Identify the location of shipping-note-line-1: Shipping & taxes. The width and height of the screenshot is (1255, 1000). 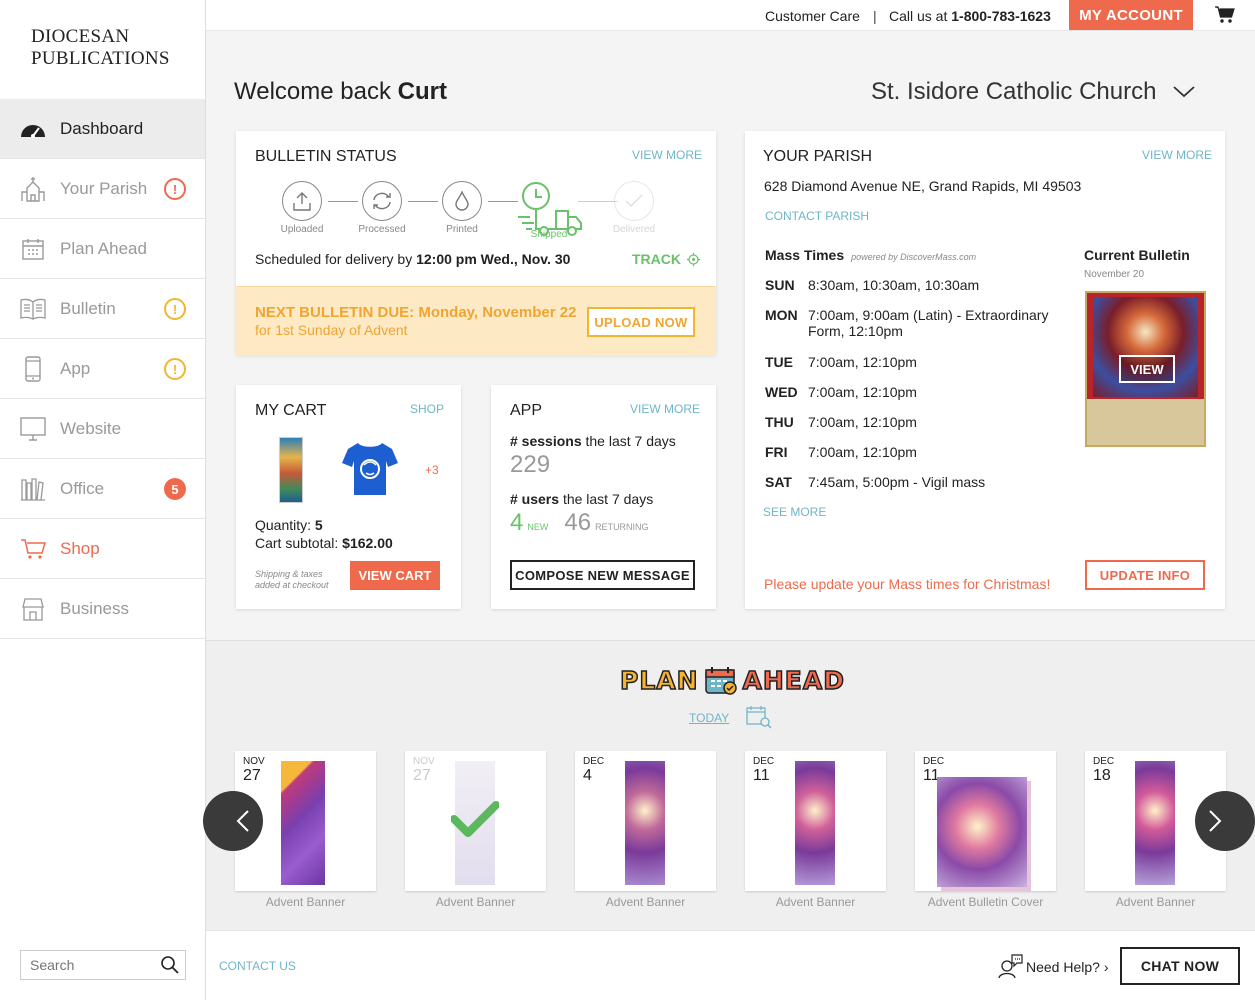
(289, 574).